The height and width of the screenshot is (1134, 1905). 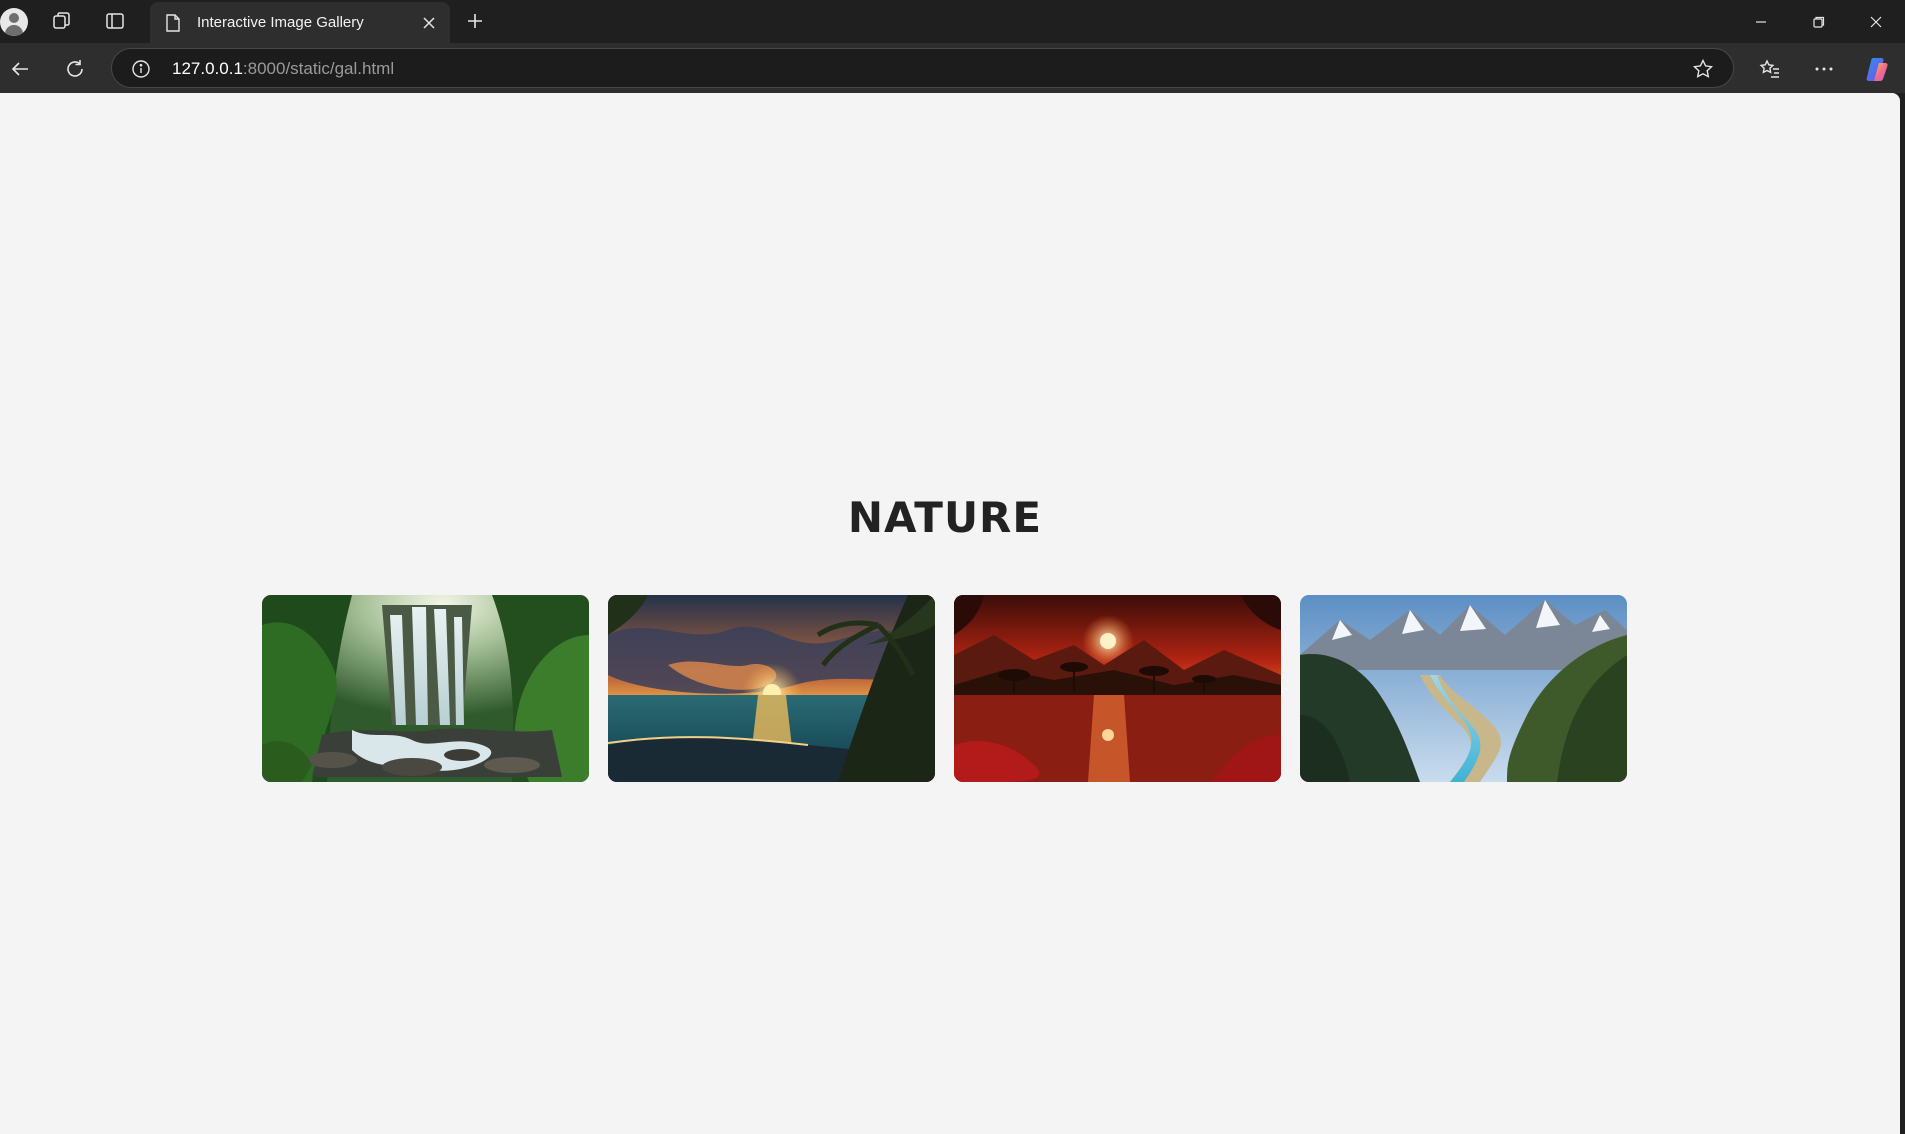 I want to click on refresh-icon, so click(x=75, y=69).